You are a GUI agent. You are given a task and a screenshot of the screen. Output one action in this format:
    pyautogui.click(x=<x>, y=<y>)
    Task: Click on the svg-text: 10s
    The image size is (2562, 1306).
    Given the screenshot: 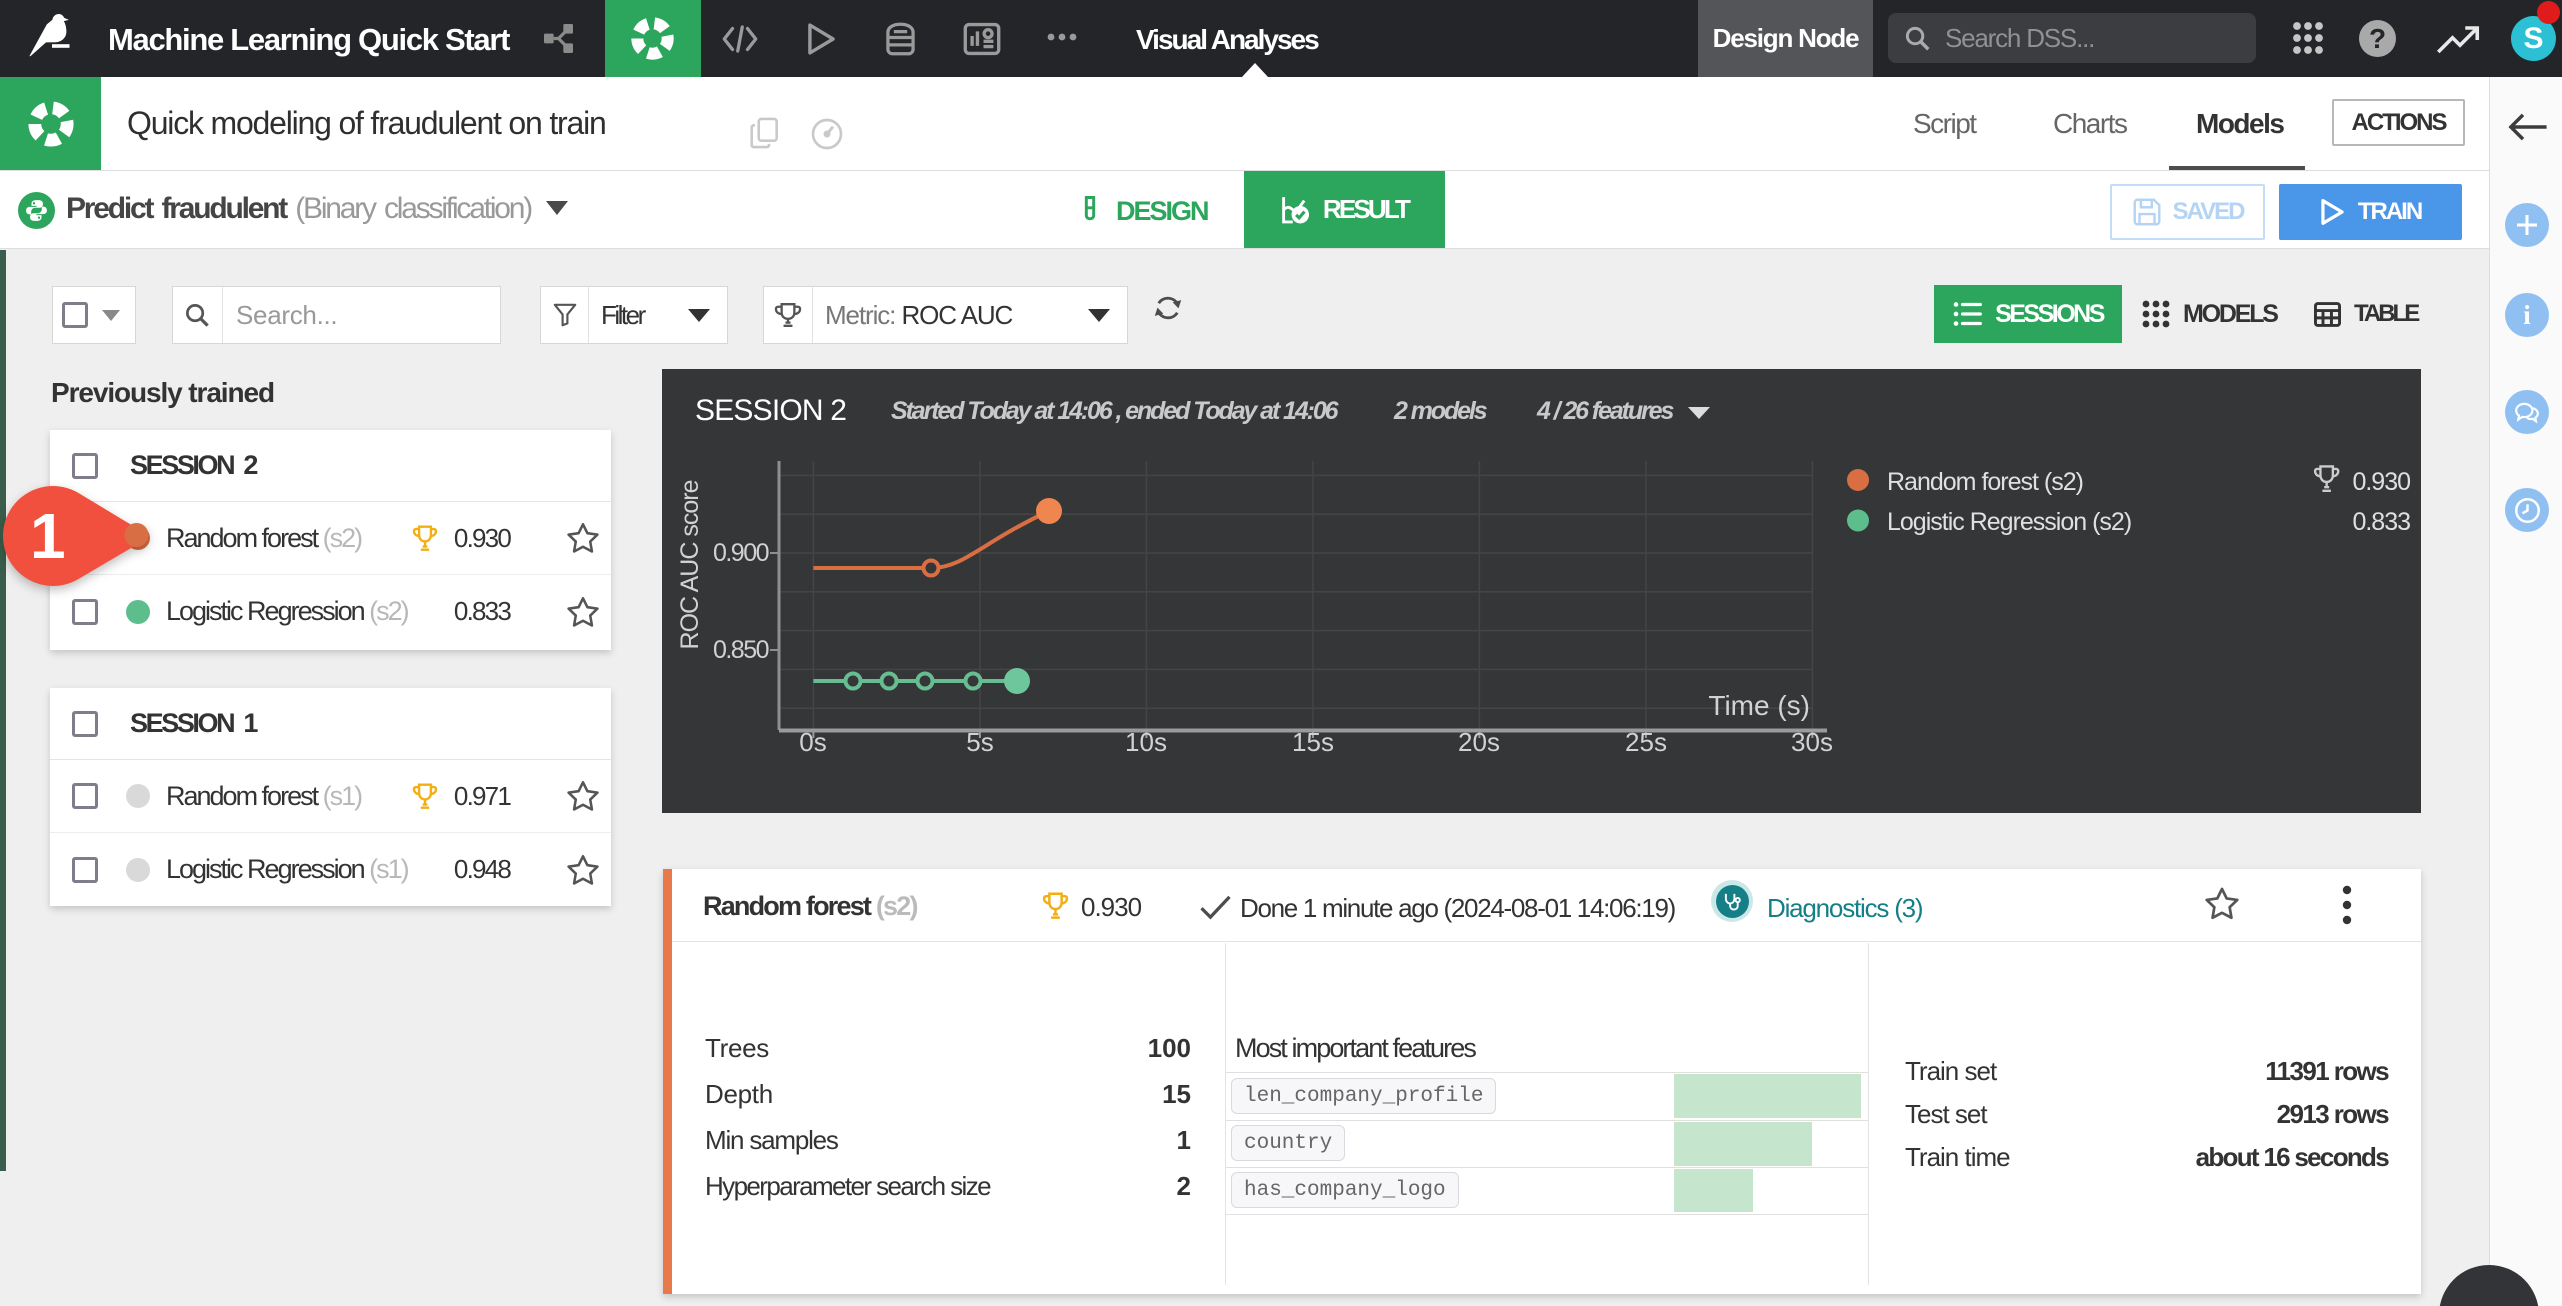 What is the action you would take?
    pyautogui.click(x=1146, y=742)
    